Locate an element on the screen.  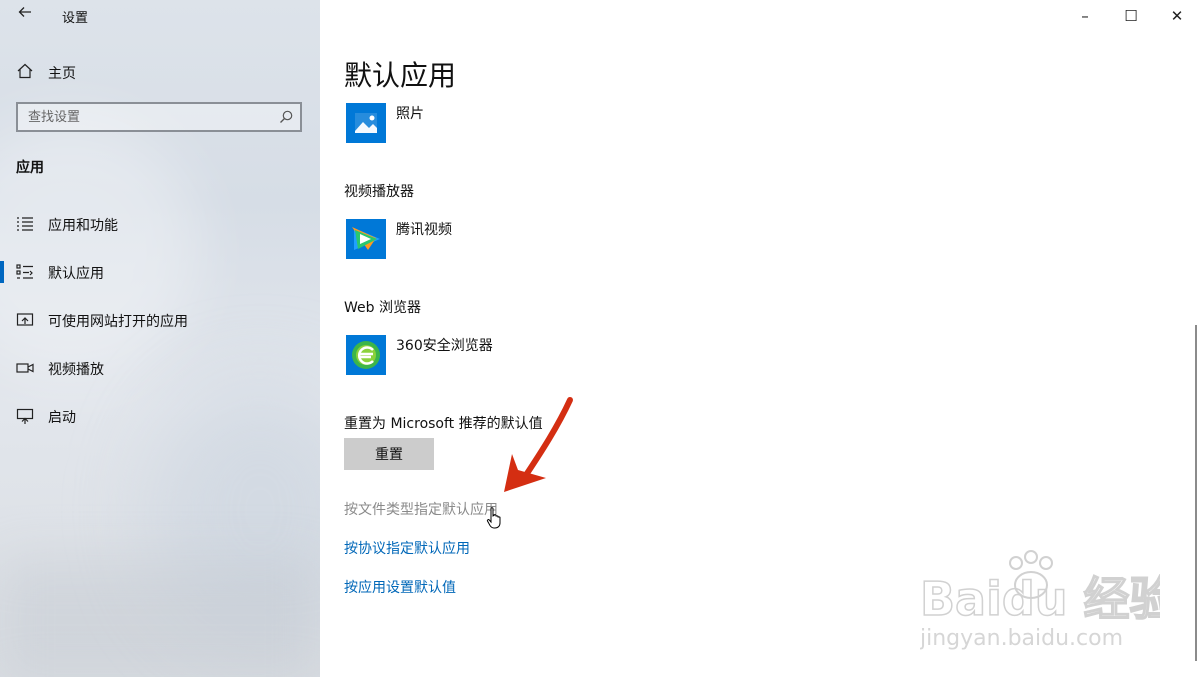
hand-cursor-icon is located at coordinates (493, 518).